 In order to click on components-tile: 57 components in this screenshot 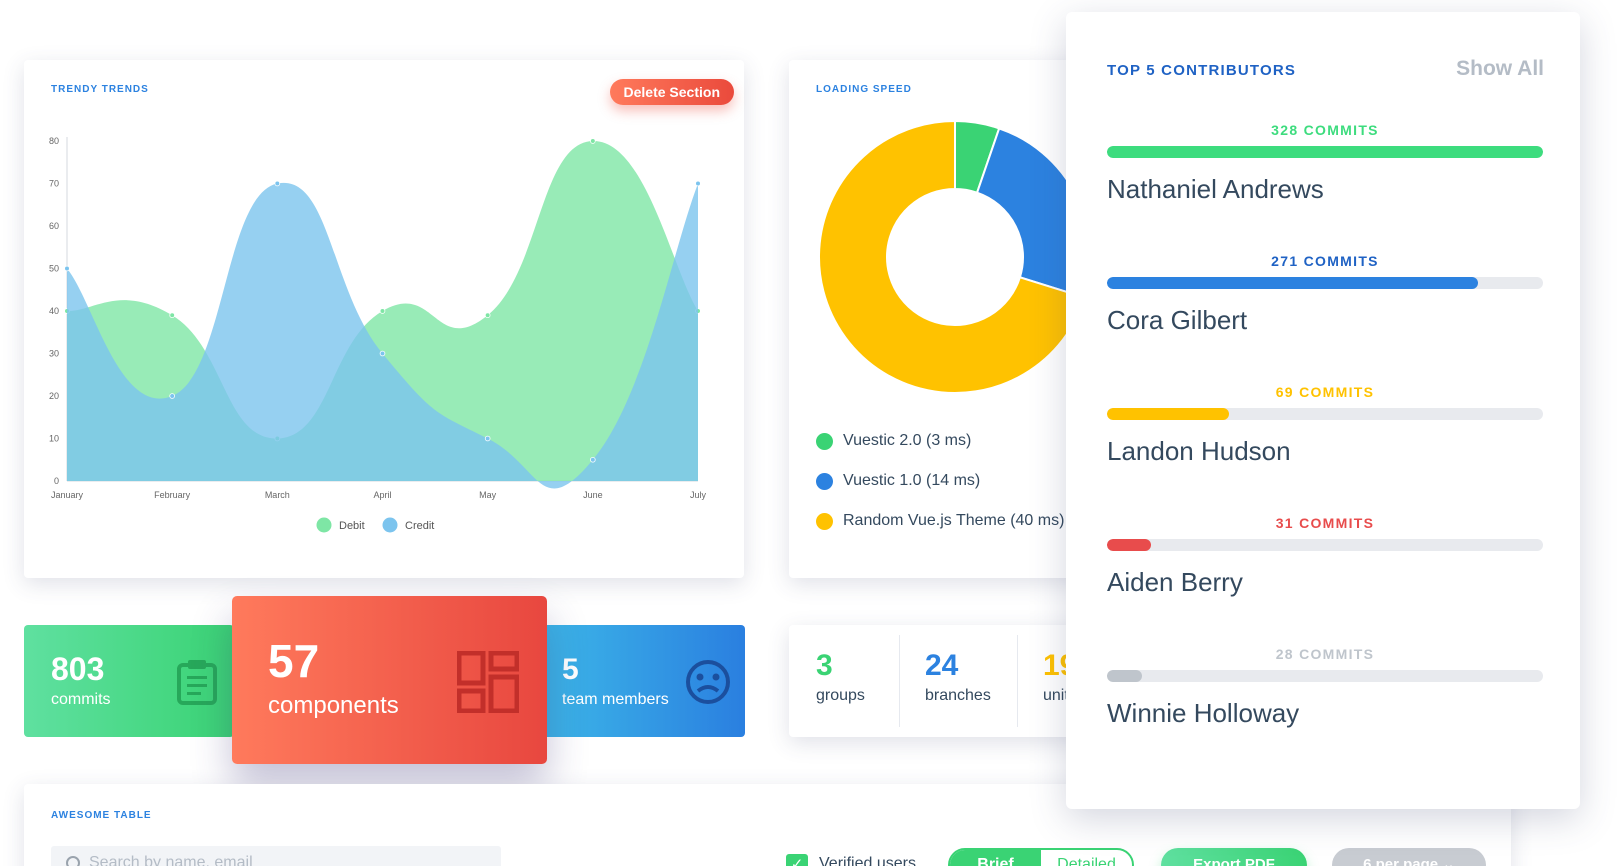, I will do `click(389, 680)`.